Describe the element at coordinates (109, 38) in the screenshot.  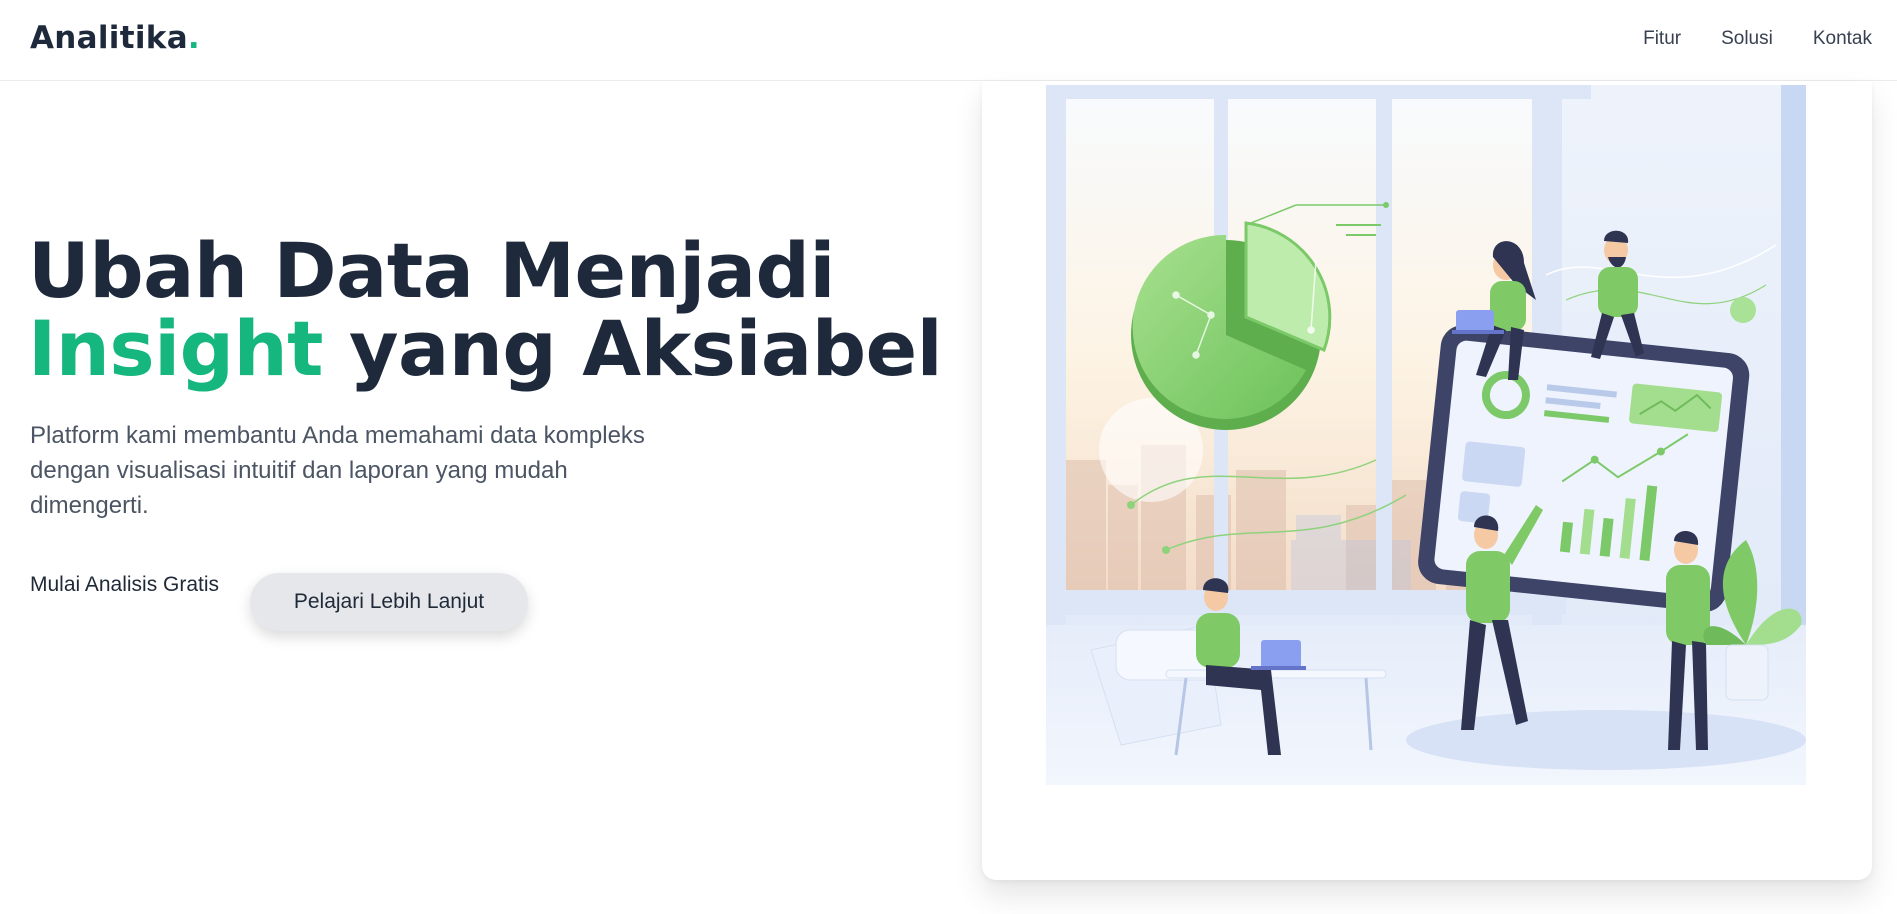
I see `logo-text: Analitika` at that location.